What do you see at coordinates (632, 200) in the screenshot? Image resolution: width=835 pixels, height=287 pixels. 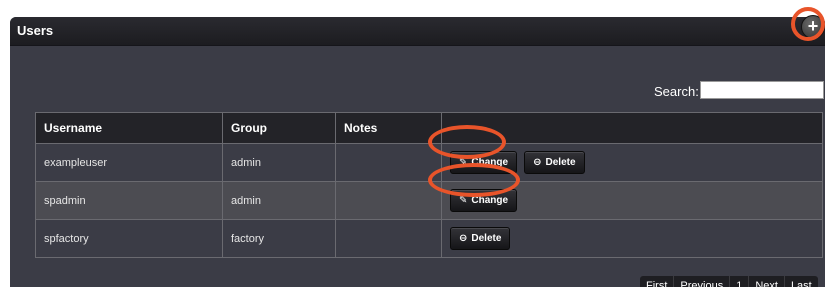 I see `cell-actions: ✎ Change` at bounding box center [632, 200].